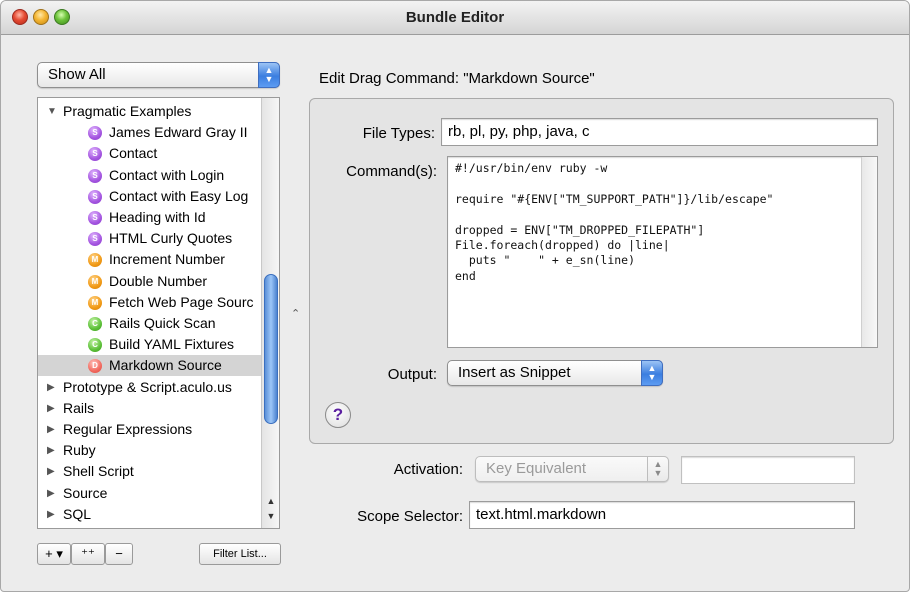 The image size is (910, 592). I want to click on disclosure-open-icon: ▼, so click(53, 111).